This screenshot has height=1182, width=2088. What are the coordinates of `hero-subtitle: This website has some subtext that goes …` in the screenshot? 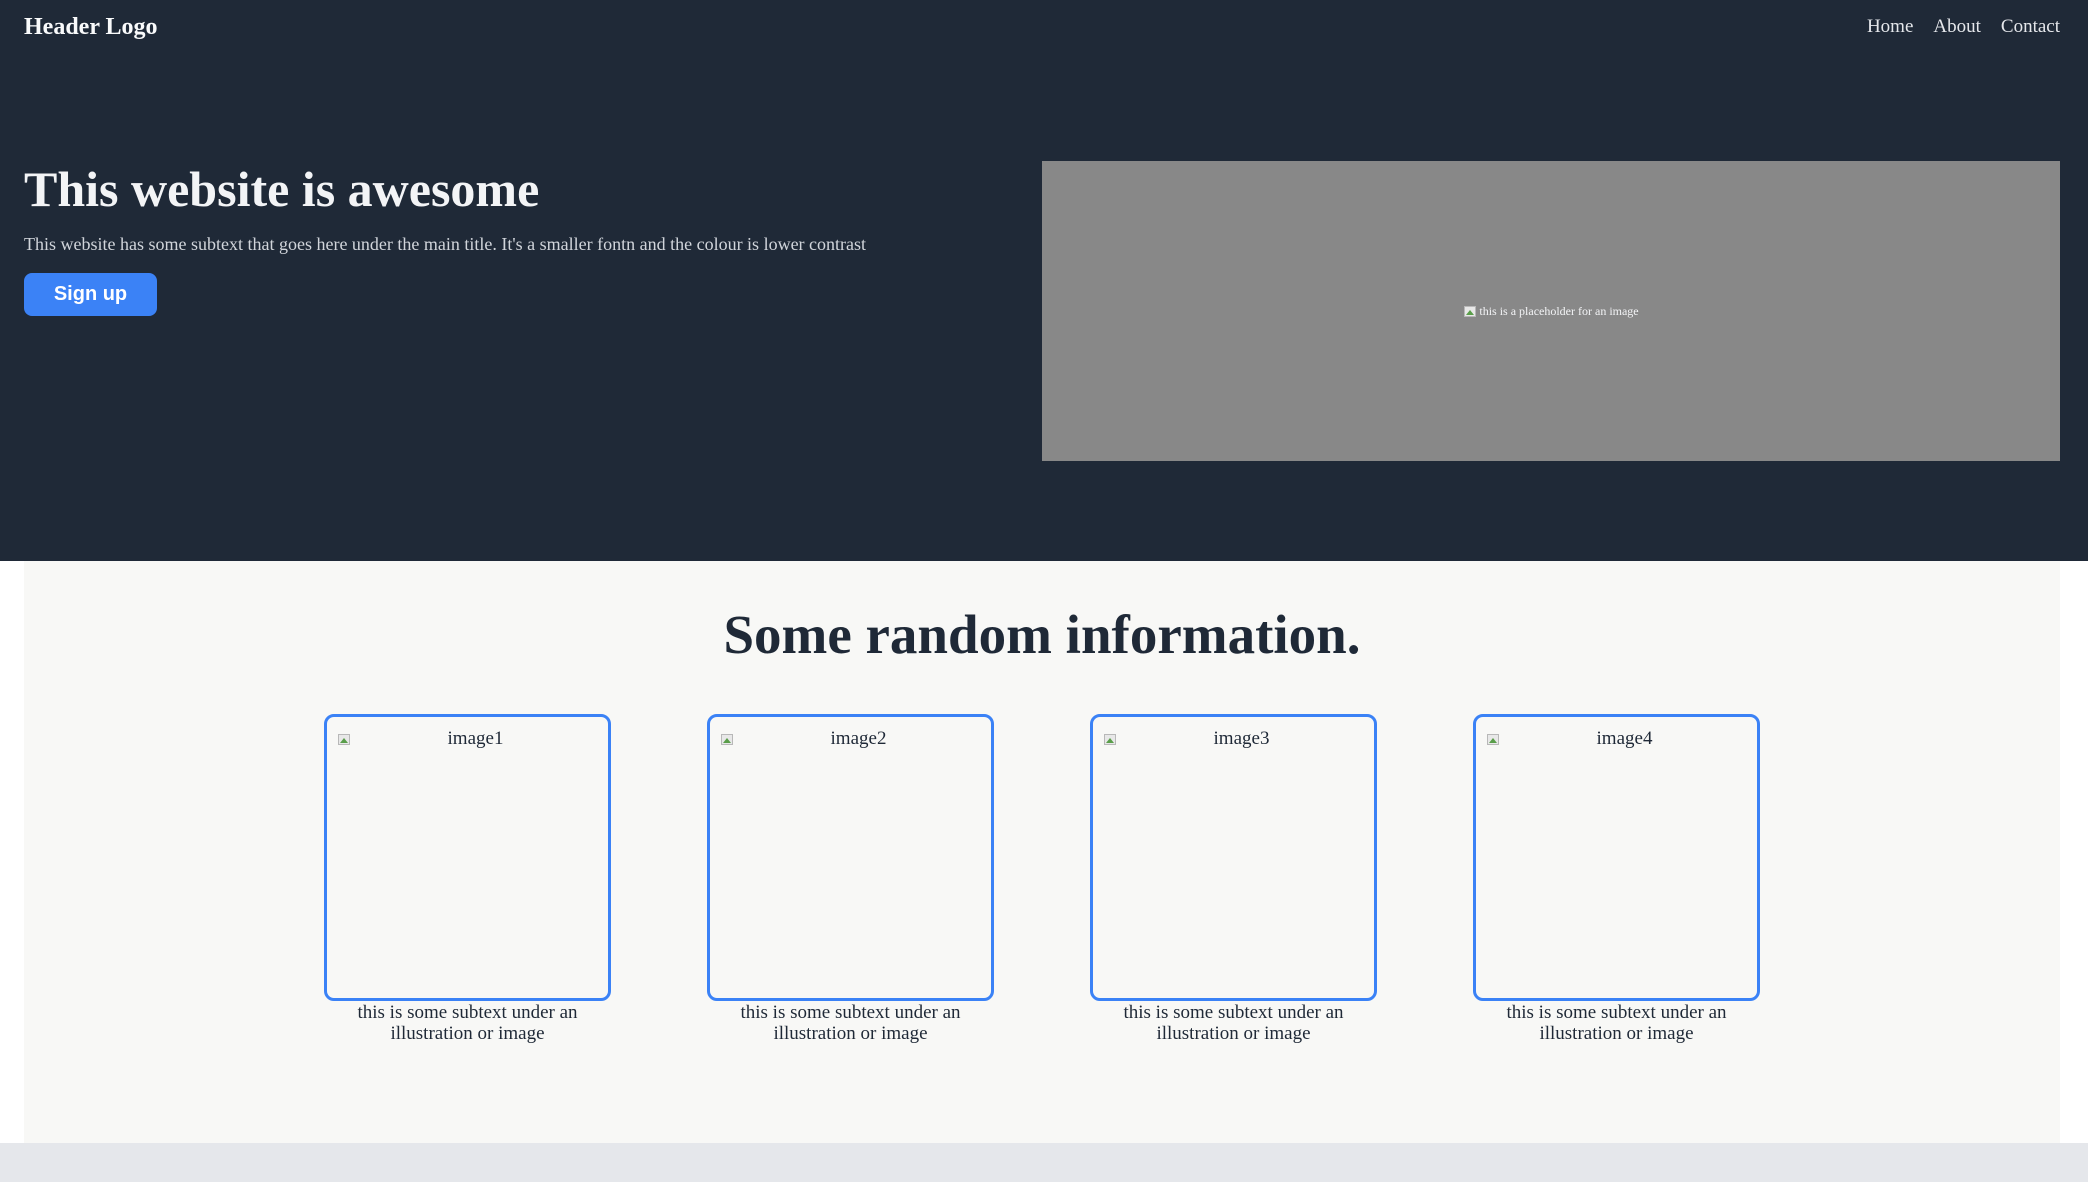 It's located at (445, 244).